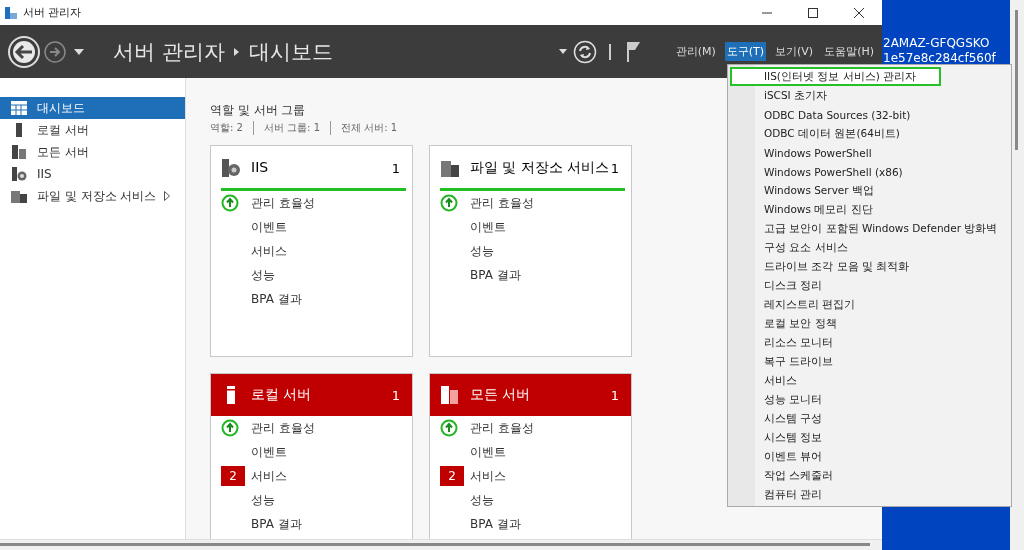  What do you see at coordinates (584, 51) in the screenshot?
I see `refresh-icon` at bounding box center [584, 51].